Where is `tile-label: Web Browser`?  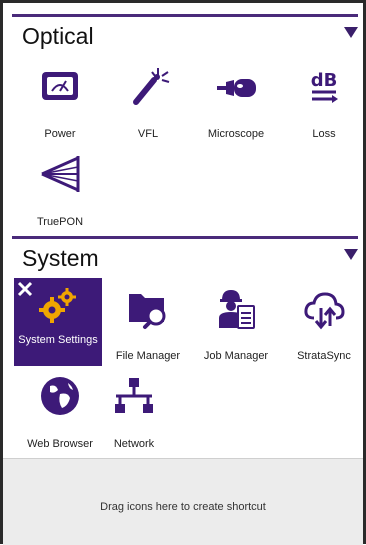 tile-label: Web Browser is located at coordinates (60, 444).